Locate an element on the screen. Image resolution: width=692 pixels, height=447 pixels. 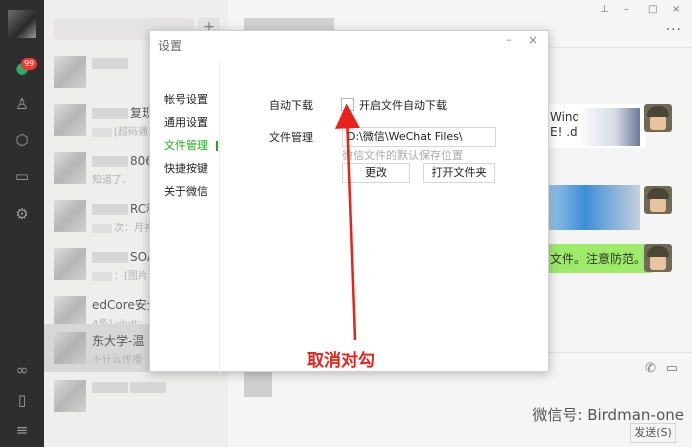
send-button: 发送(S) is located at coordinates (653, 433).